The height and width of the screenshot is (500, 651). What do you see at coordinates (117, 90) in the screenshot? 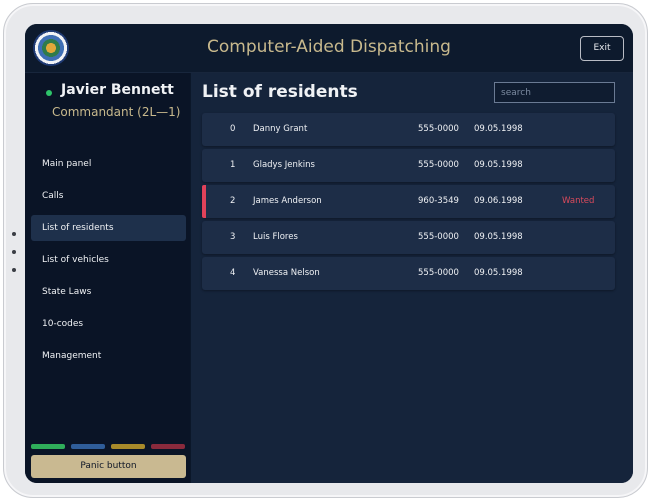
I see `user-name: Javier Bennett` at bounding box center [117, 90].